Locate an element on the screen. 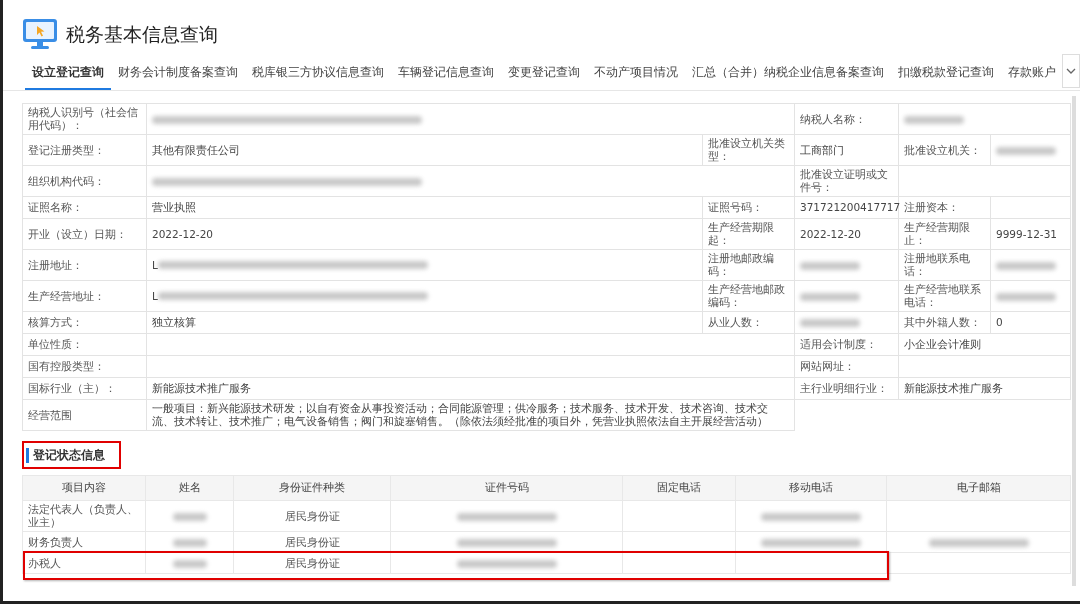 The width and height of the screenshot is (1080, 604). page-title: 税务基本信息查询 is located at coordinates (142, 34).